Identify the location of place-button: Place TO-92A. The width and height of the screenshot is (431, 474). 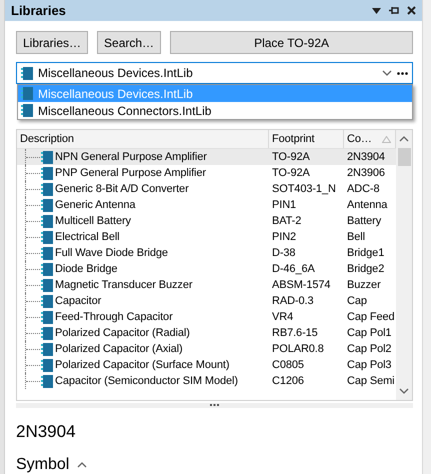
(291, 42).